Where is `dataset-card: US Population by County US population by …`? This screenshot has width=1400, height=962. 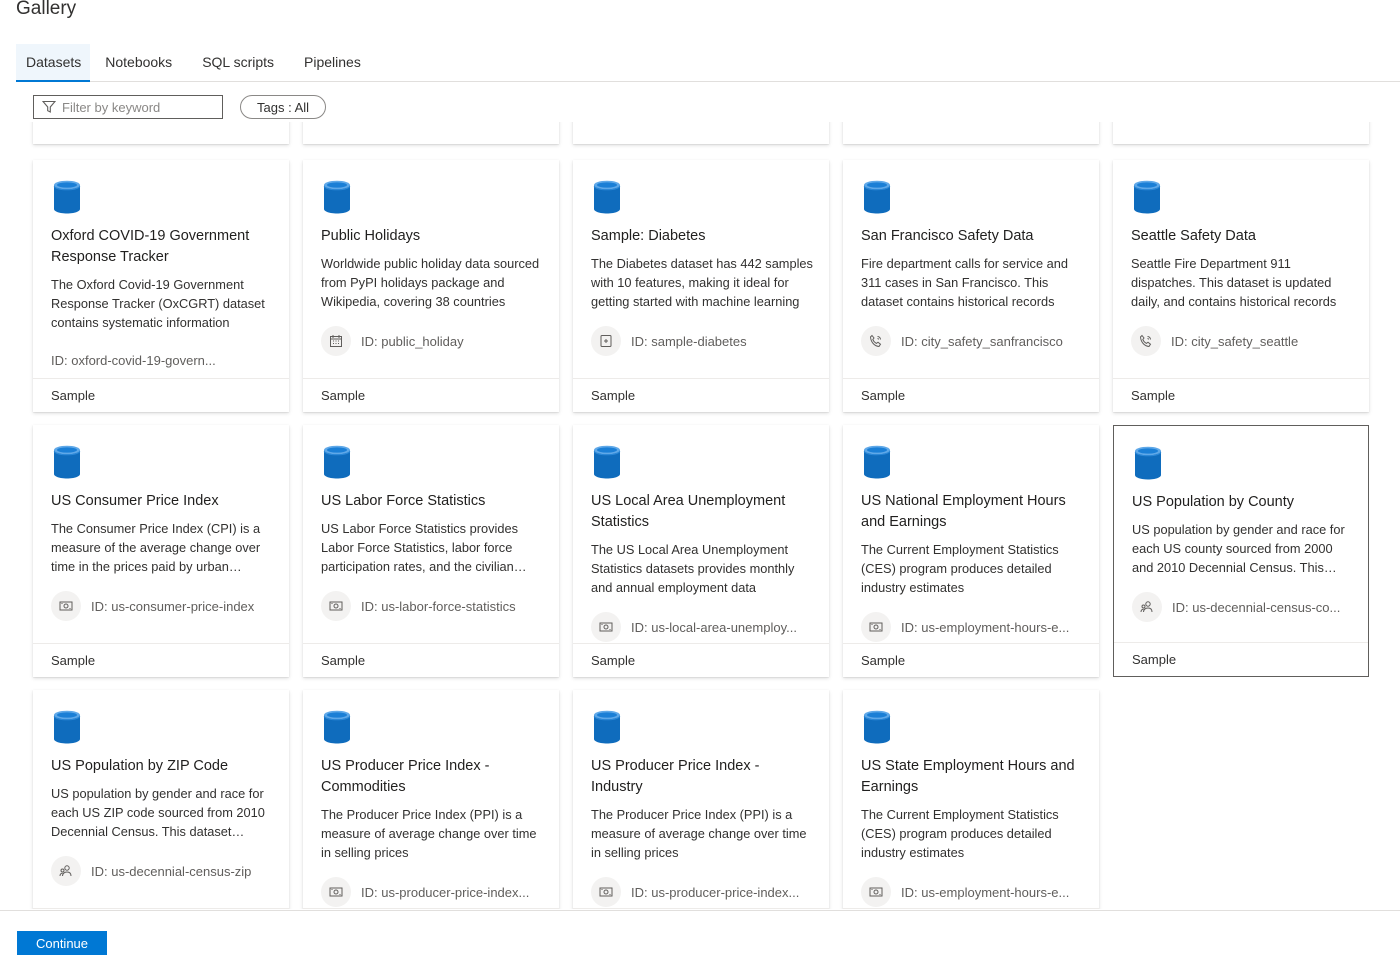
dataset-card: US Population by County US population by … is located at coordinates (1241, 551).